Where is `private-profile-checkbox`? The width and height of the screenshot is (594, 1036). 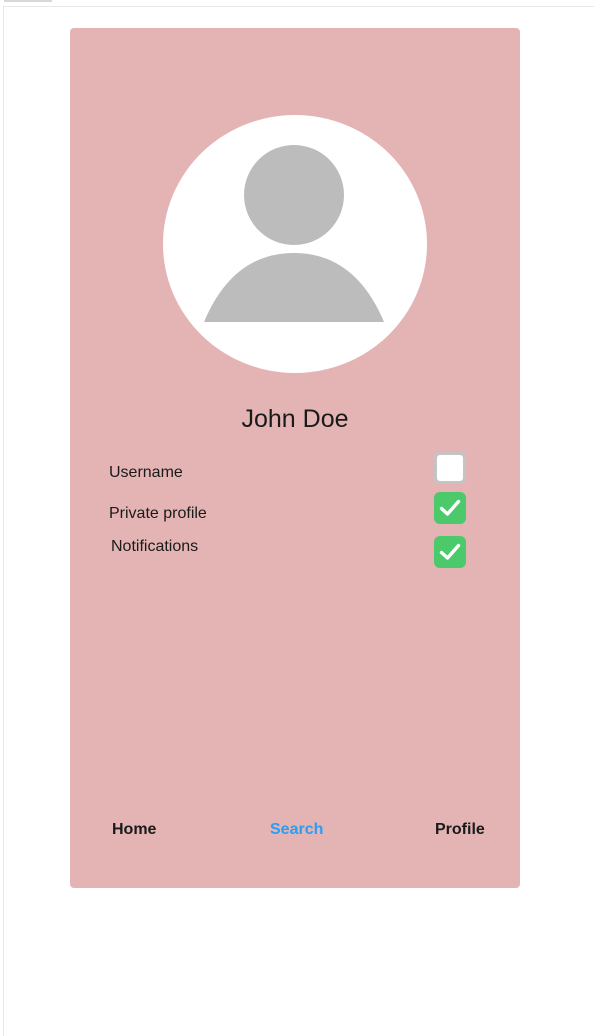 private-profile-checkbox is located at coordinates (450, 508).